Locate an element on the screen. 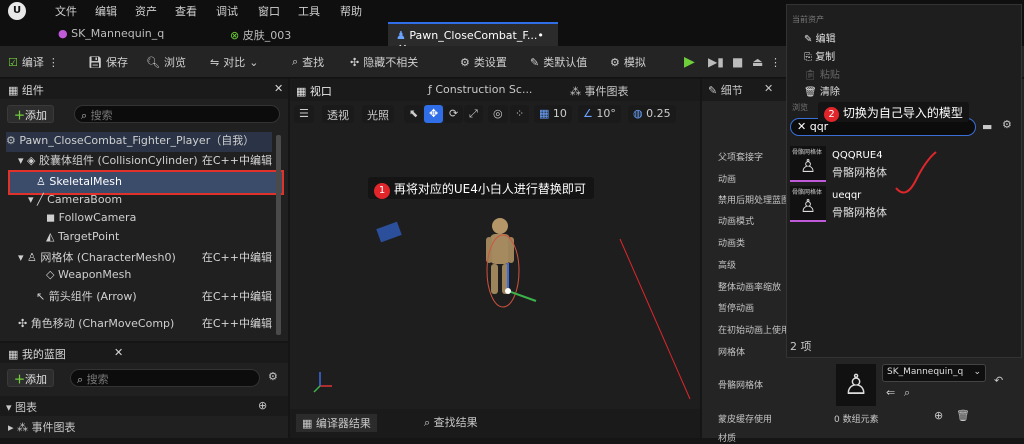 Image resolution: width=1024 pixels, height=444 pixels. blueprint-search-input: ⌕ 搜索 is located at coordinates (165, 378).